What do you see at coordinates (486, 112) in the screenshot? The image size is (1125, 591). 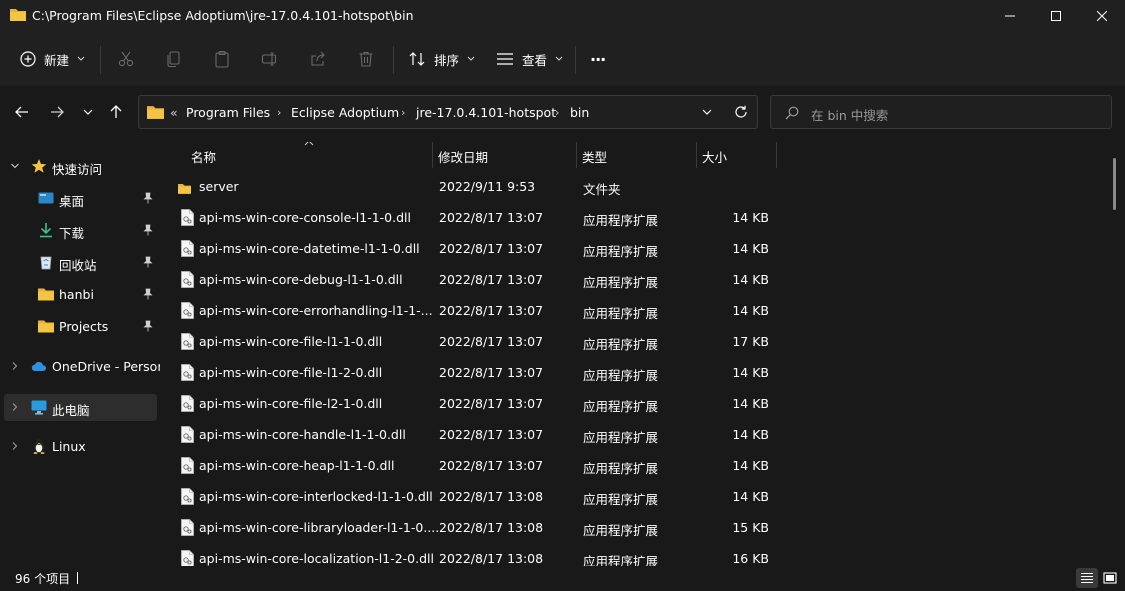 I see `breadcrumb-jre: jre-17.0.4.101-hotspot` at bounding box center [486, 112].